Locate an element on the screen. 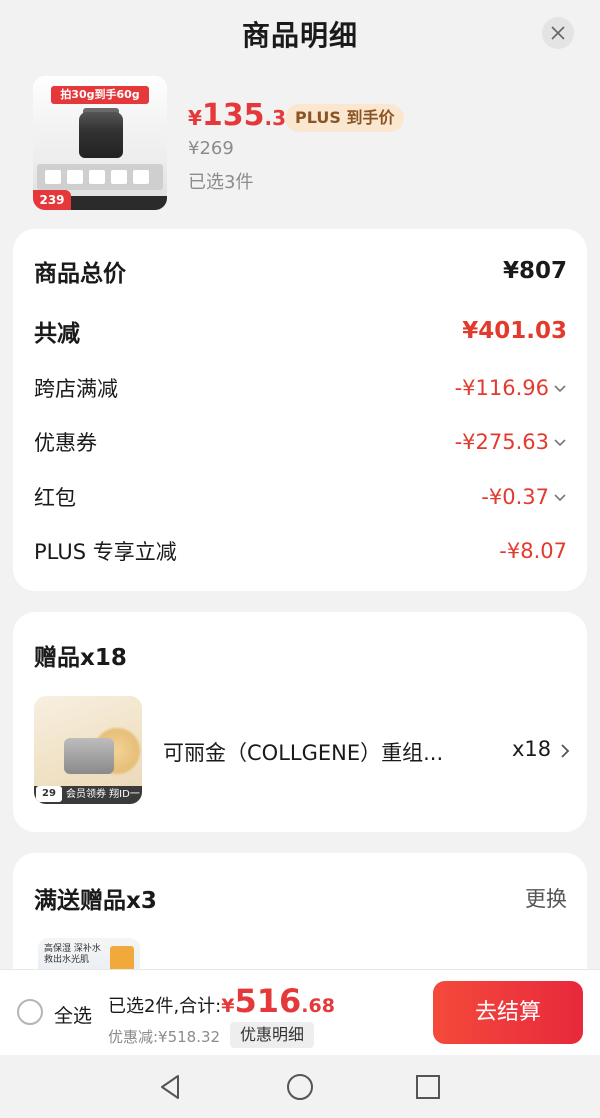 This screenshot has height=1118, width=600. coupon-value-wrap: -¥275.63 is located at coordinates (511, 442).